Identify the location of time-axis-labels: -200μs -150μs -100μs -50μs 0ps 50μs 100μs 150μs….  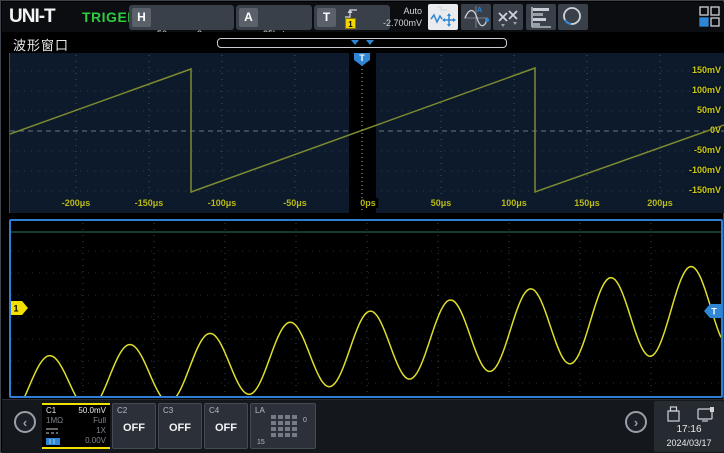
(367, 205).